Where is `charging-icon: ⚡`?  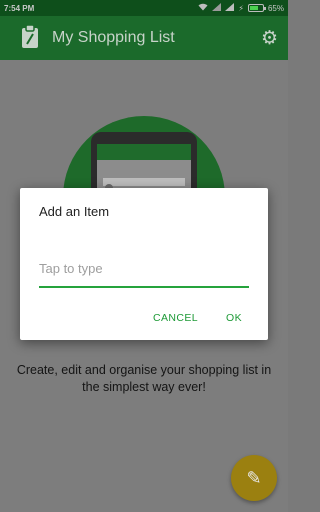 charging-icon: ⚡ is located at coordinates (241, 8).